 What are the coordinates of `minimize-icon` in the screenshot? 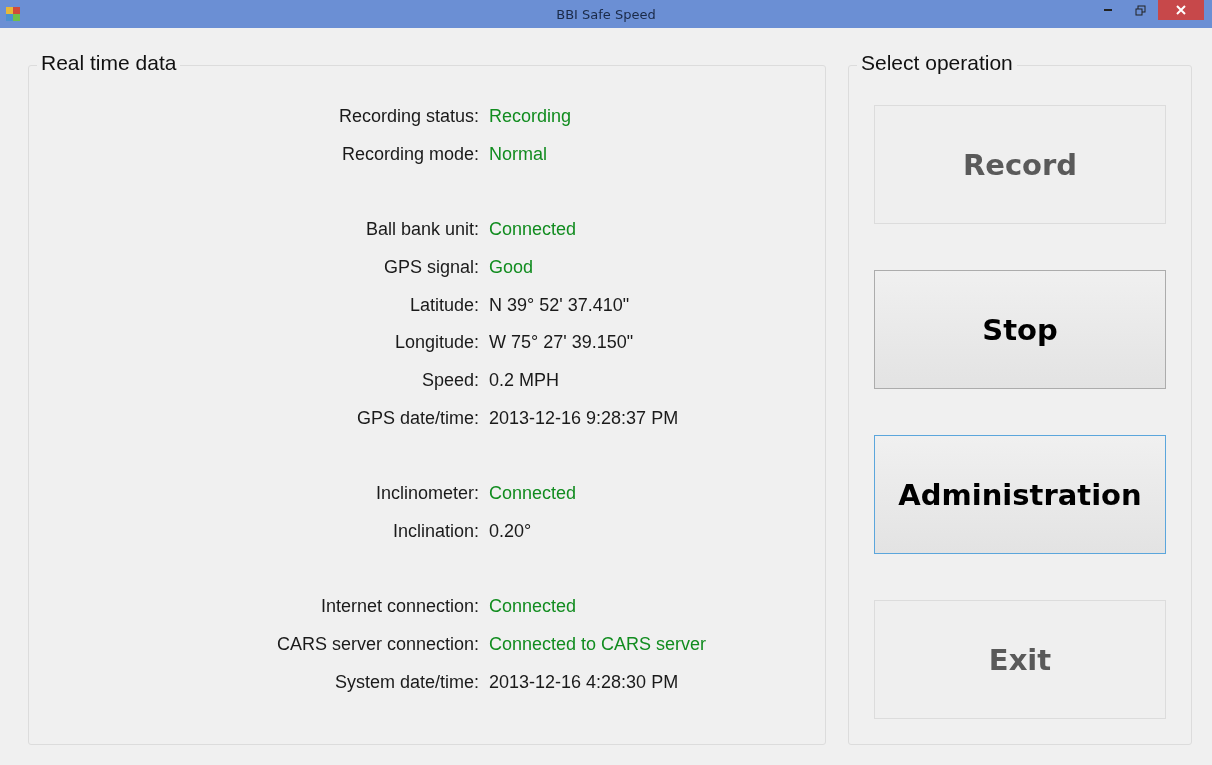 It's located at (1108, 10).